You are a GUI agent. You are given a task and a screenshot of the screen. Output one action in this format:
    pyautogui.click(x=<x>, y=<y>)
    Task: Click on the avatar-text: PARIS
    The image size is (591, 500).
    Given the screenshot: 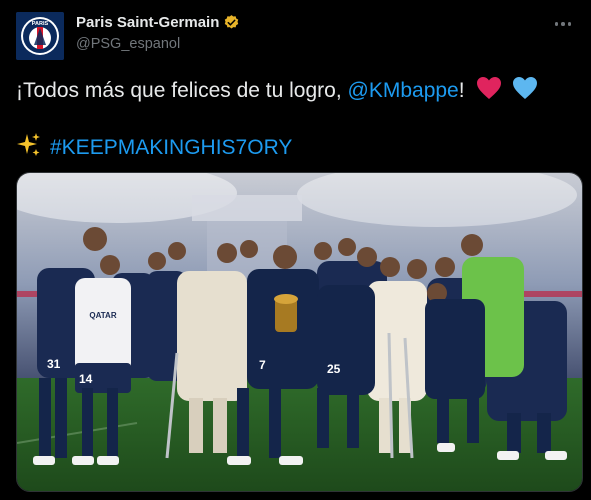 What is the action you would take?
    pyautogui.click(x=40, y=24)
    